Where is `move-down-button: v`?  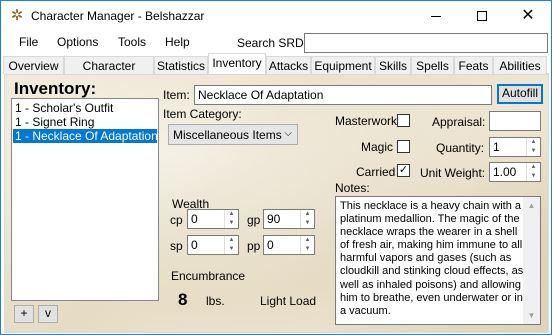 move-down-button: v is located at coordinates (48, 314).